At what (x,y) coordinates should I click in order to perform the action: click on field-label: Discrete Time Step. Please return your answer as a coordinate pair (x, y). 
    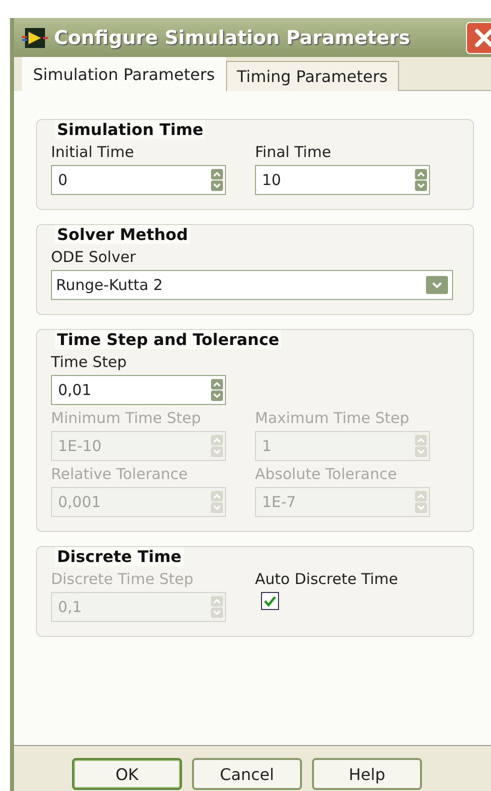
    Looking at the image, I should click on (122, 579).